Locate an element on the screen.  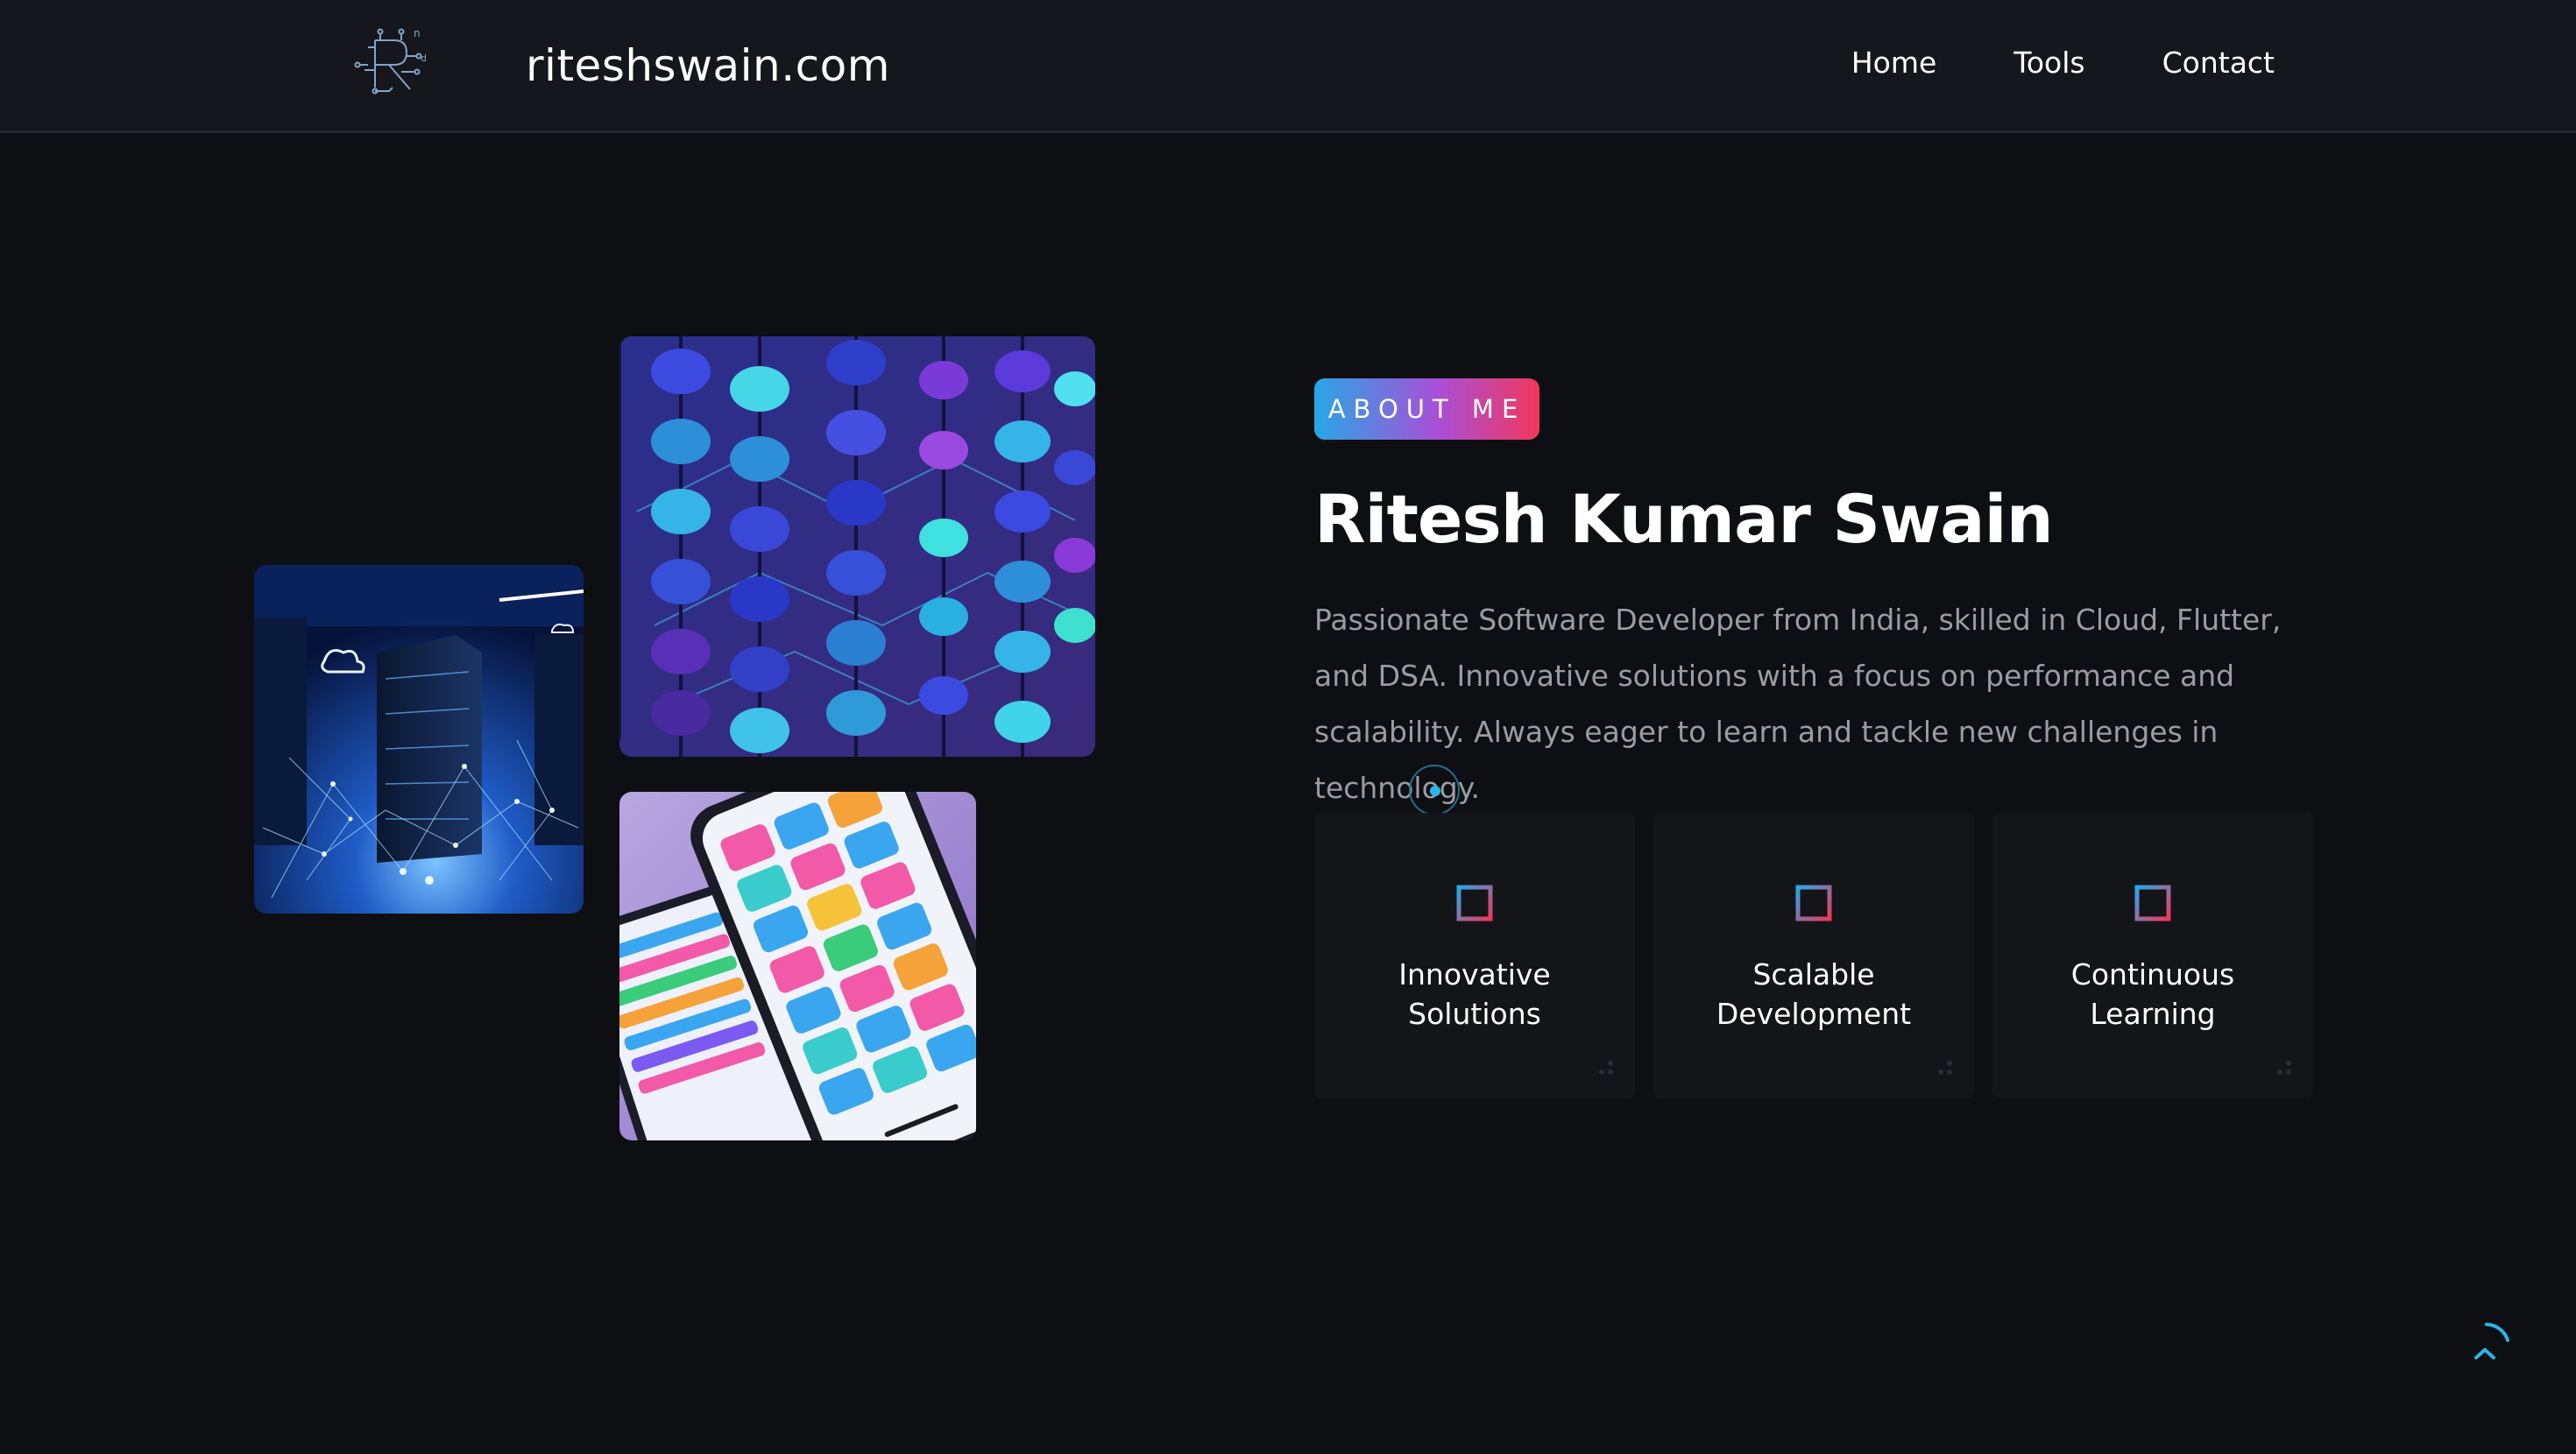
feature-label: Innovative Solutions is located at coordinates (1474, 994).